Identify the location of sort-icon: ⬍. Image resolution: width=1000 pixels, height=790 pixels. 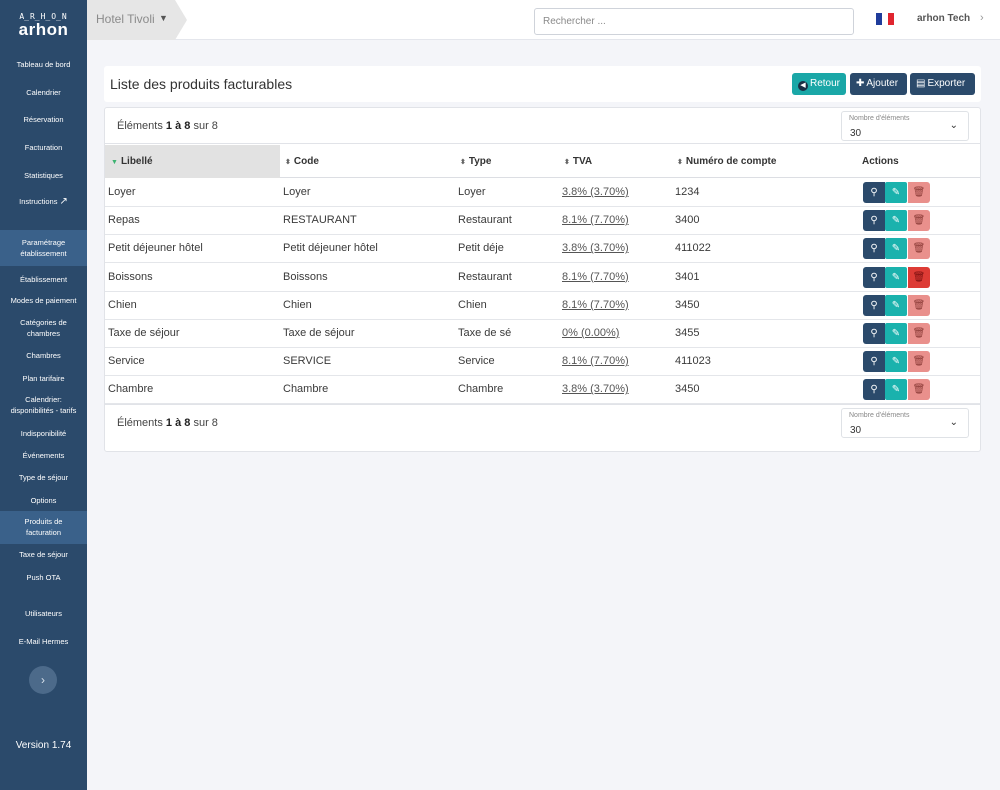
(463, 162).